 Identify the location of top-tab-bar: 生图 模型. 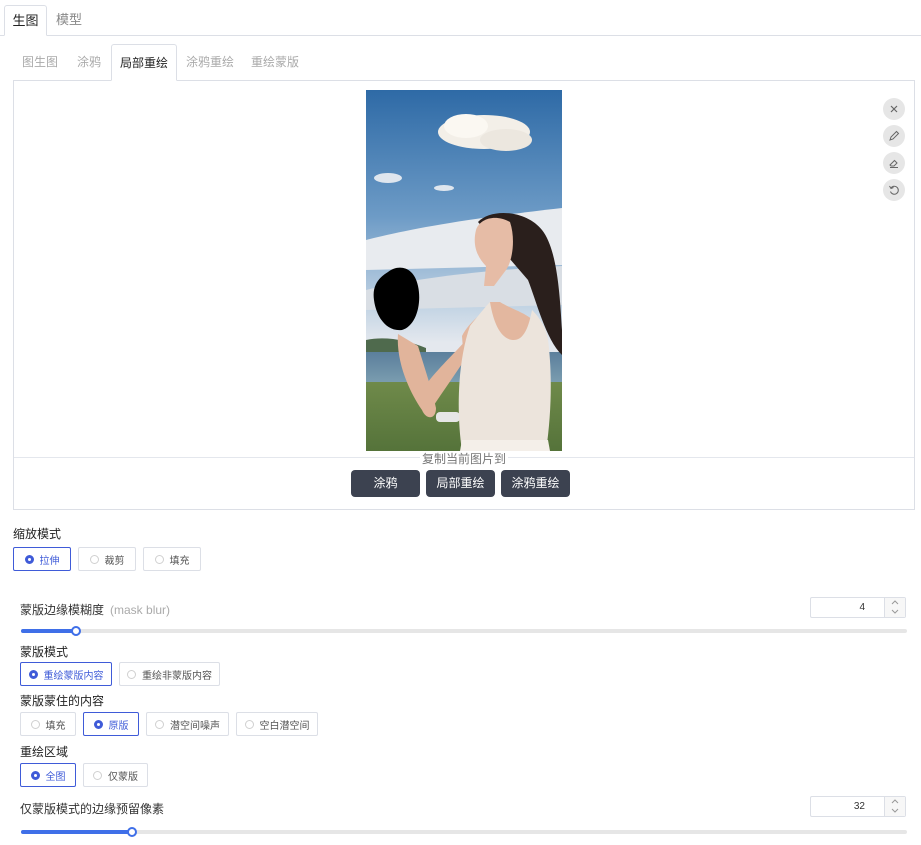
(460, 18).